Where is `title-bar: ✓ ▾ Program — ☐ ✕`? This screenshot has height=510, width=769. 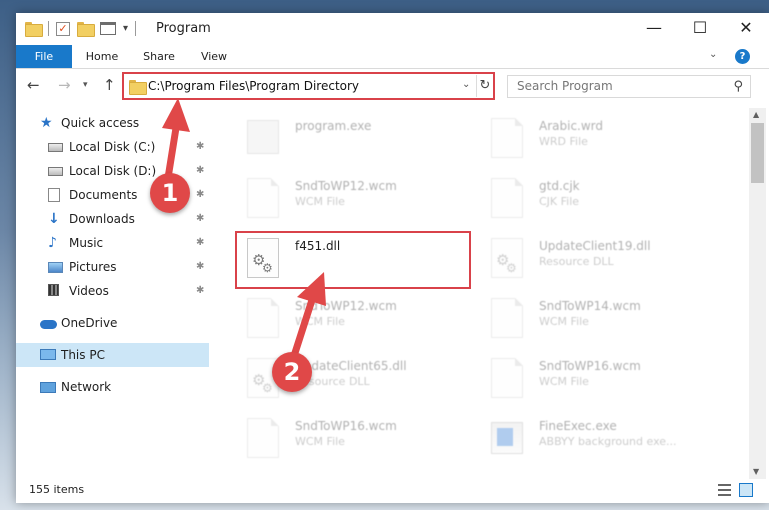
title-bar: ✓ ▾ Program — ☐ ✕ is located at coordinates (392, 29).